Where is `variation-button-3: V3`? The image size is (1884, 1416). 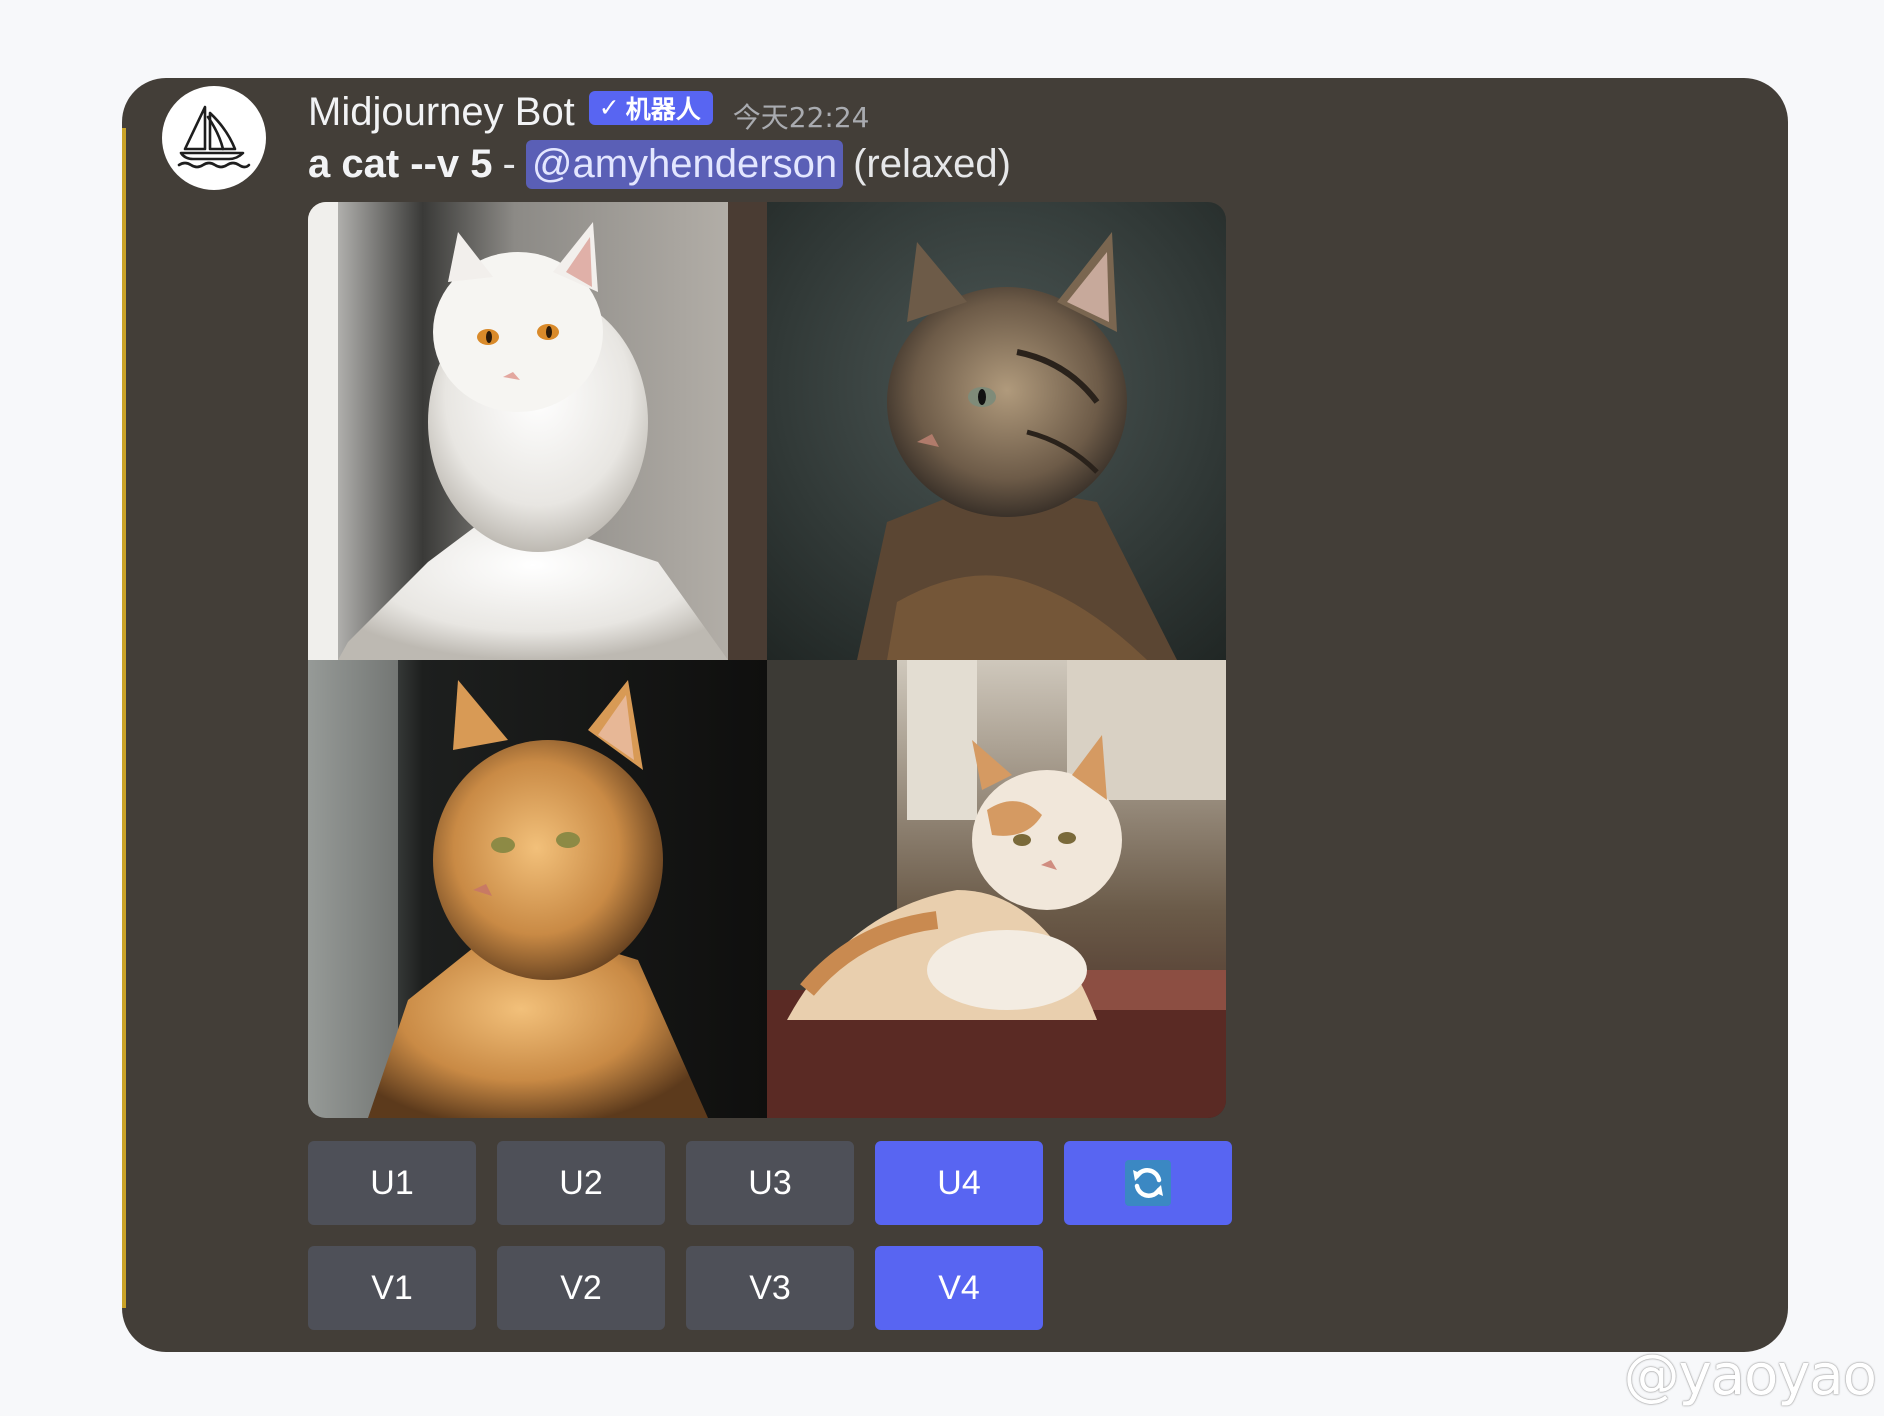 variation-button-3: V3 is located at coordinates (770, 1288).